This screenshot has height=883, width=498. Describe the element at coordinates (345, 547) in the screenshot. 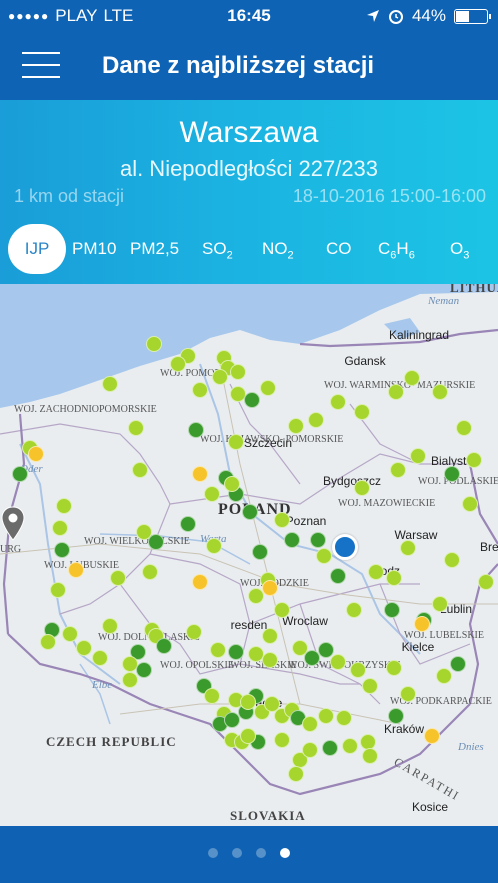

I see `current-location-marker` at that location.